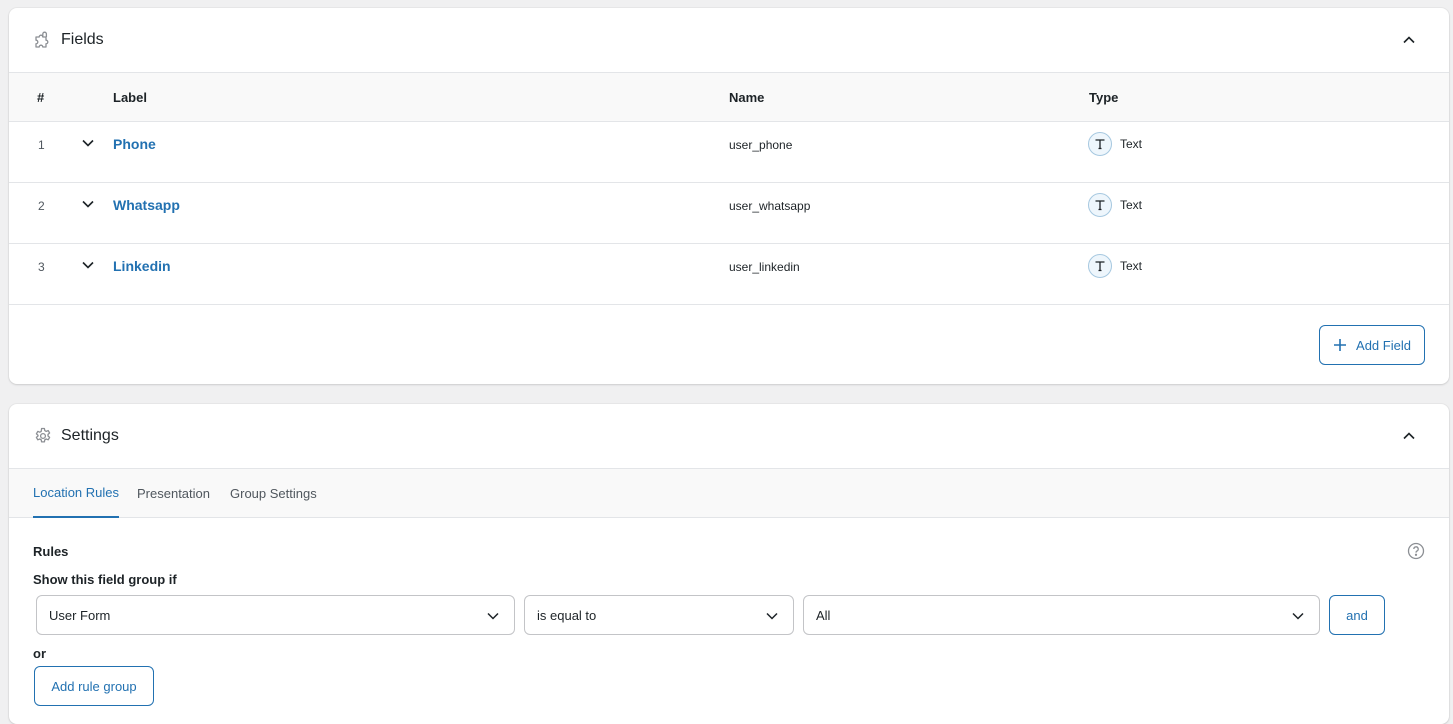  Describe the element at coordinates (275, 615) in the screenshot. I see `rule-param-select: User Form` at that location.